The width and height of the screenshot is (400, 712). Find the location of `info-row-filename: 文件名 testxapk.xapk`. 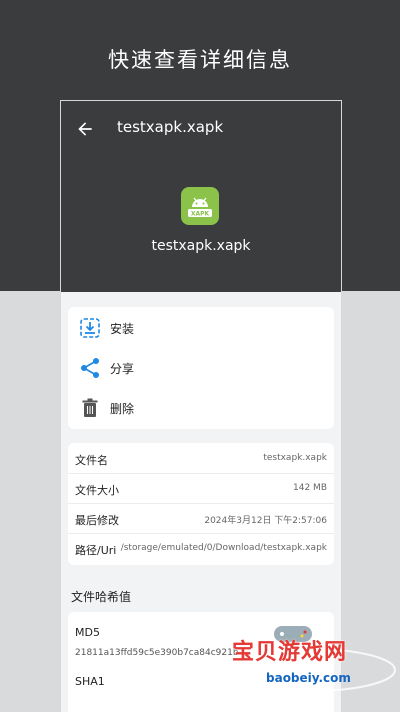

info-row-filename: 文件名 testxapk.xapk is located at coordinates (201, 458).